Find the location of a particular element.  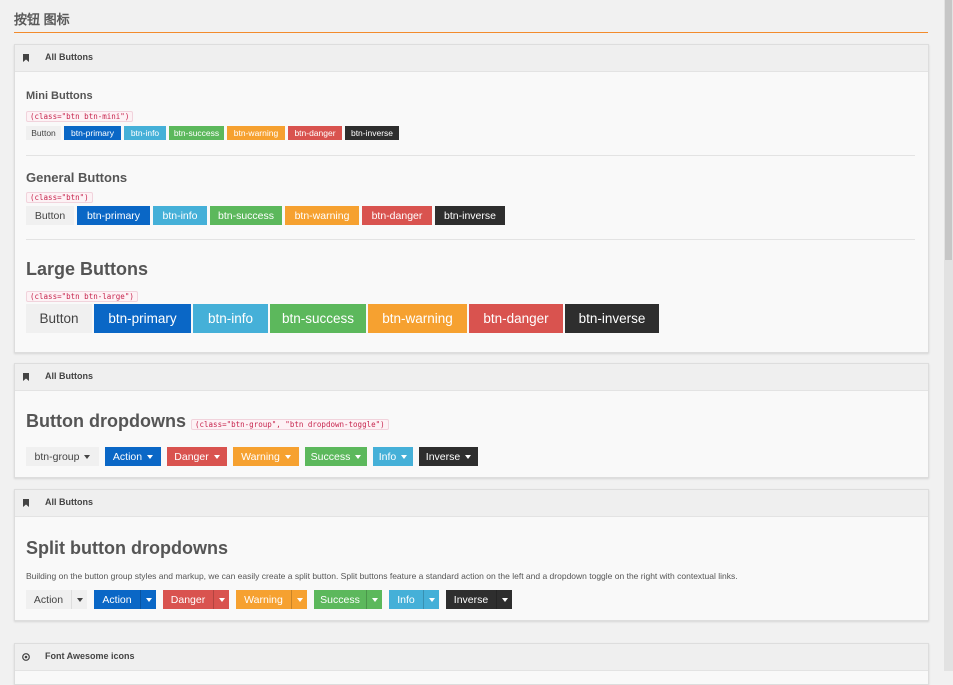

split-button-primary: Action is located at coordinates (125, 599).